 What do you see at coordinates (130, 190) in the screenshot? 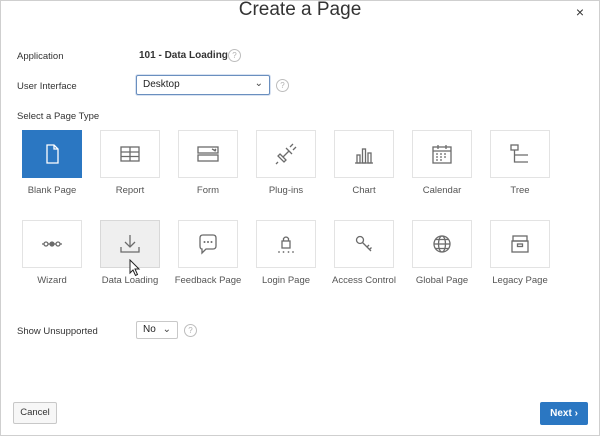
I see `page-type-label-report: Report` at bounding box center [130, 190].